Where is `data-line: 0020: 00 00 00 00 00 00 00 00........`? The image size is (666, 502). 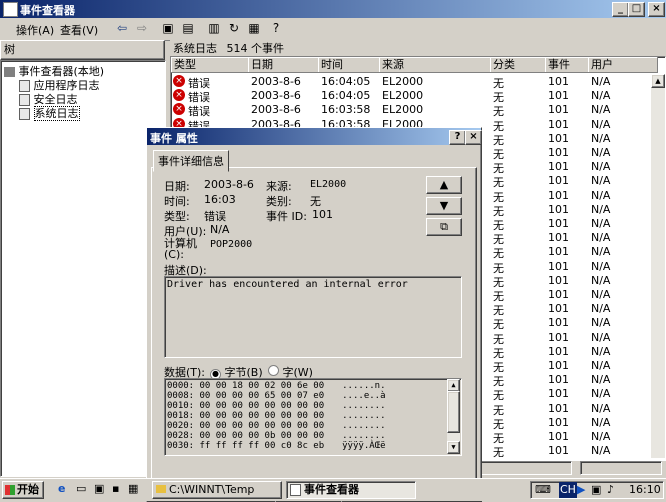
data-line: 0020: 00 00 00 00 00 00 00 00........ is located at coordinates (276, 426).